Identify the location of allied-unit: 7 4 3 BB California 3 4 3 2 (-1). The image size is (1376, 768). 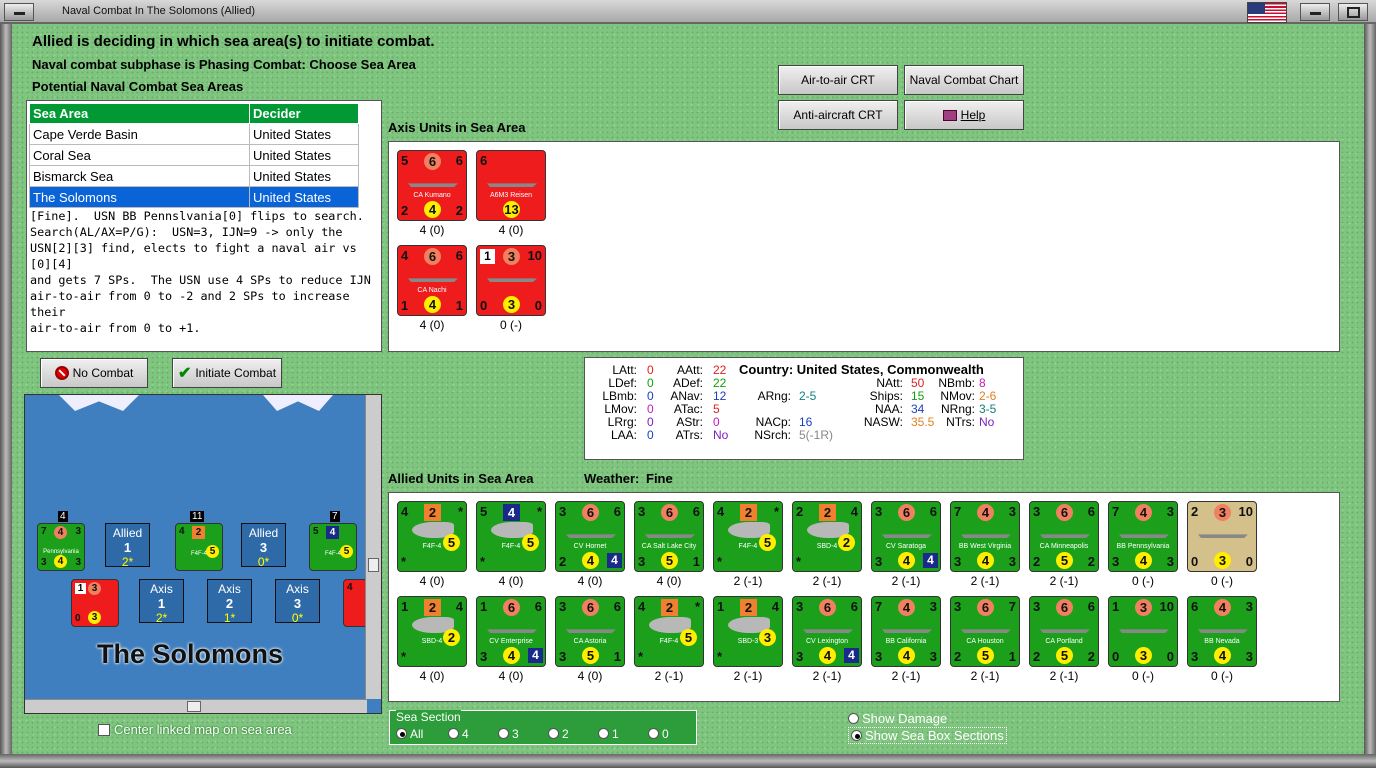
(906, 639).